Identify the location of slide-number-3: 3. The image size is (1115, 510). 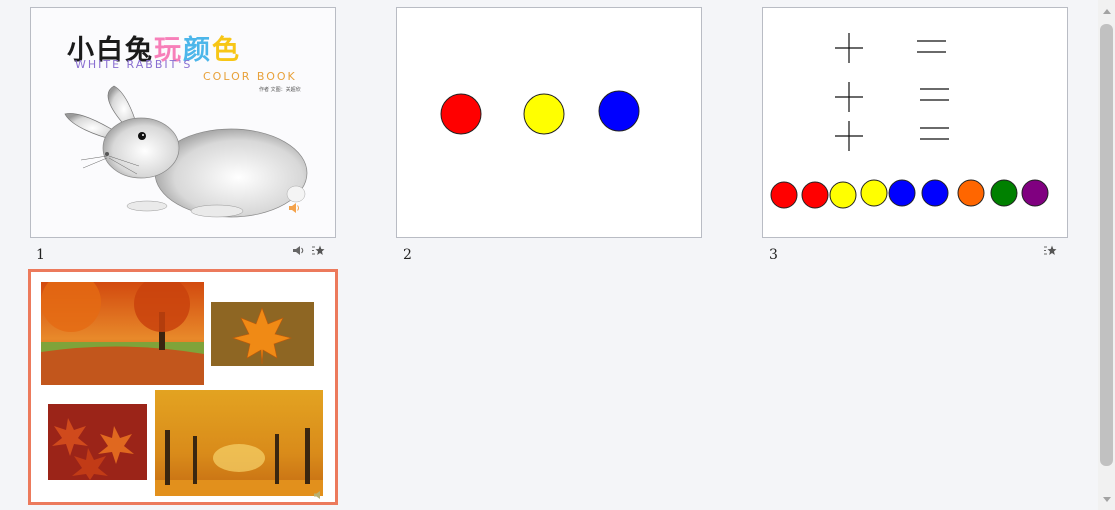
(773, 255).